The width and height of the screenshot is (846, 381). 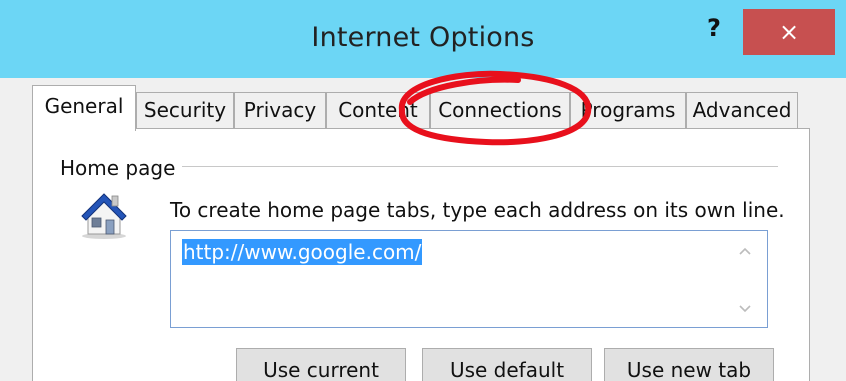 I want to click on scroll-up-arrow-icon, so click(x=745, y=251).